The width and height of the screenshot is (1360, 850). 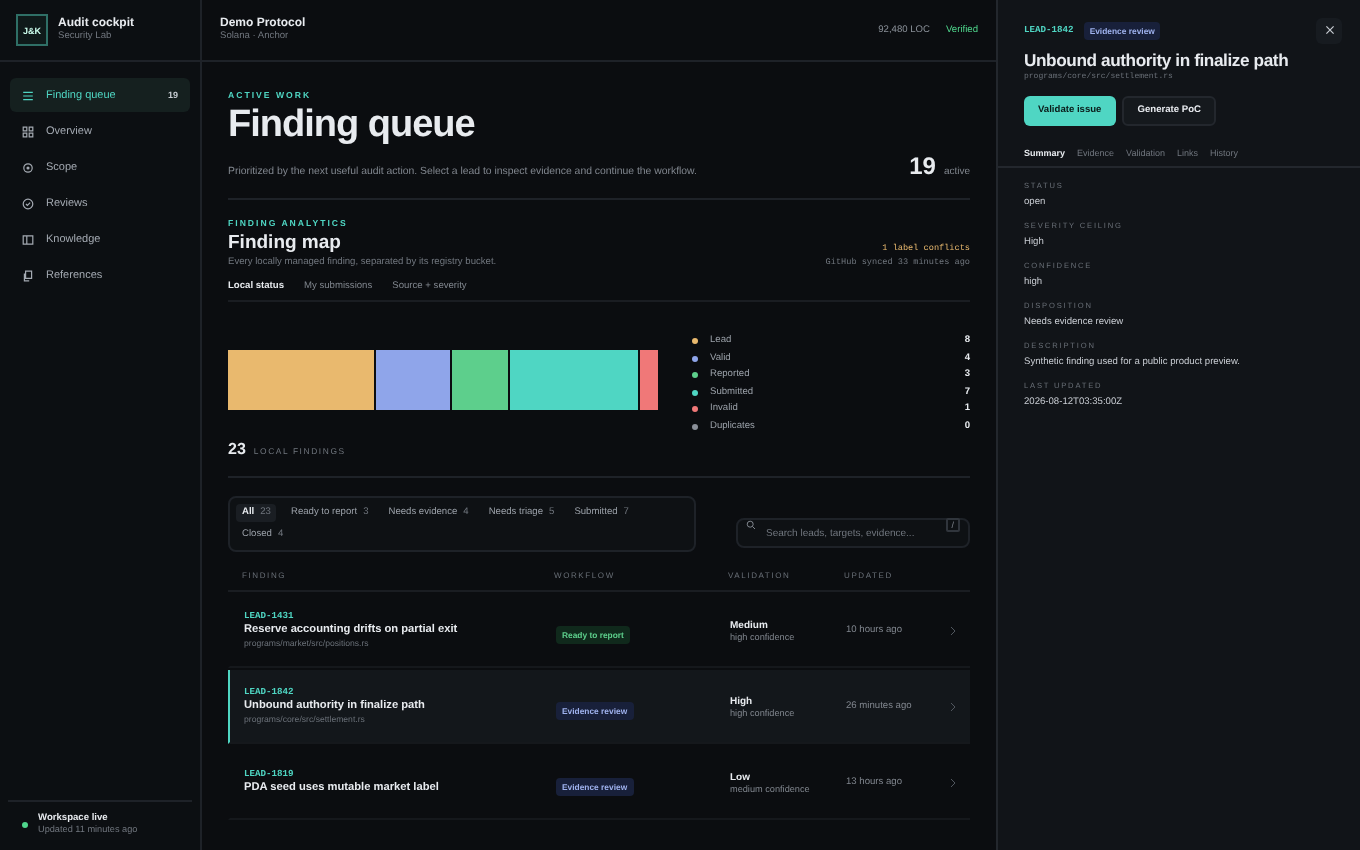 I want to click on target-icon, so click(x=28, y=167).